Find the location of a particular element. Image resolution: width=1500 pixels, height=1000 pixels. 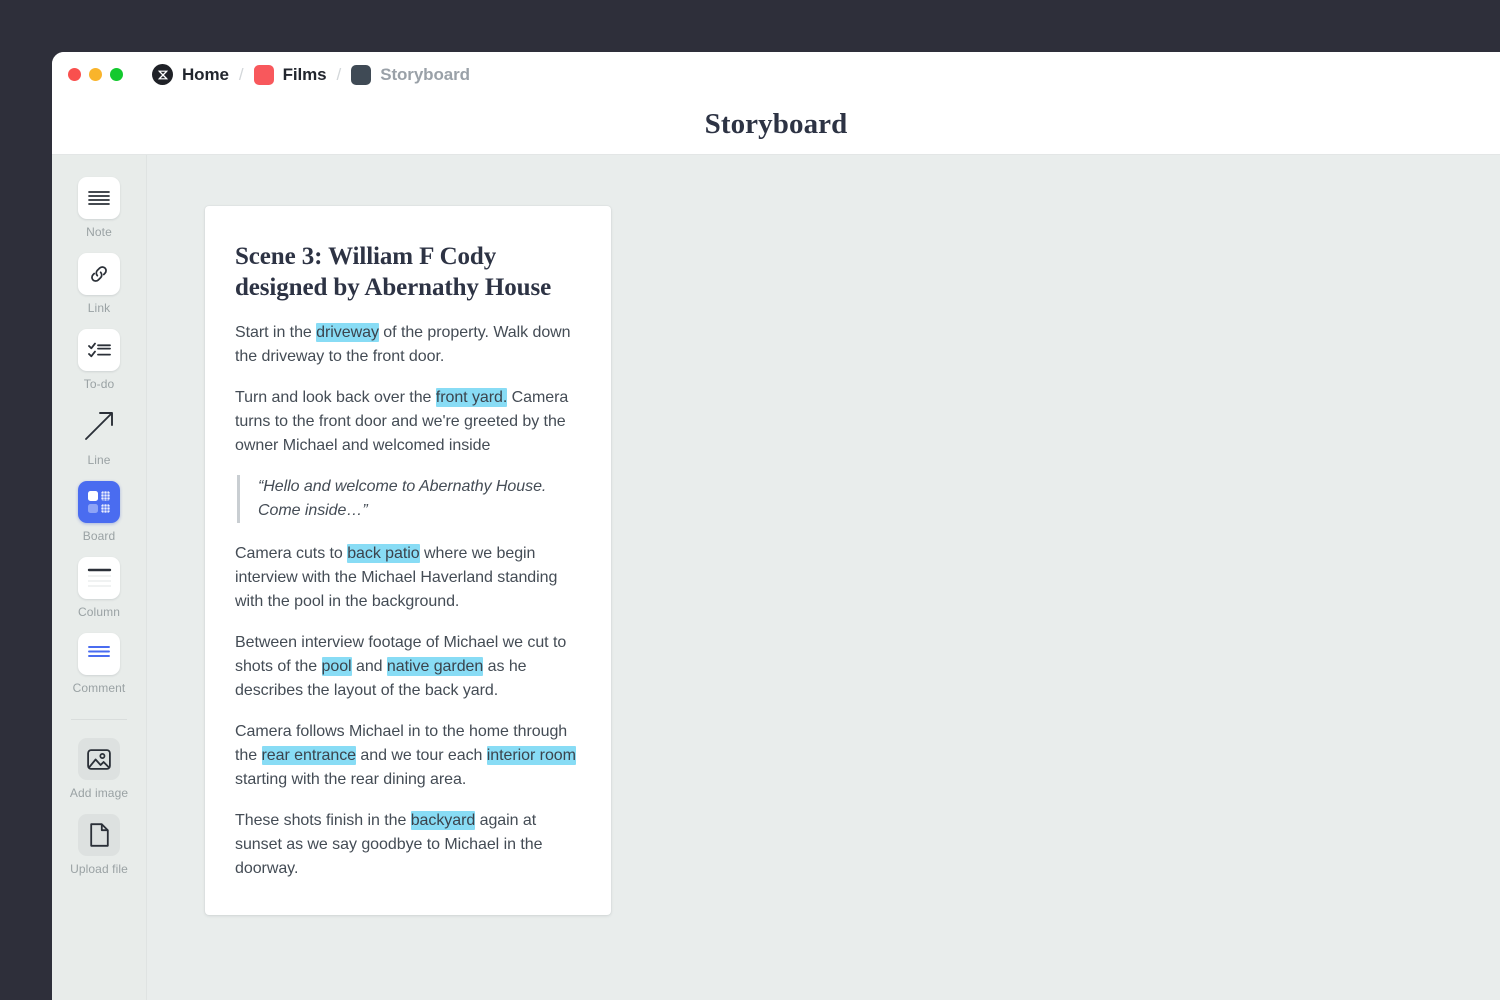

sidebar-tool-todo: To-do is located at coordinates (99, 360).